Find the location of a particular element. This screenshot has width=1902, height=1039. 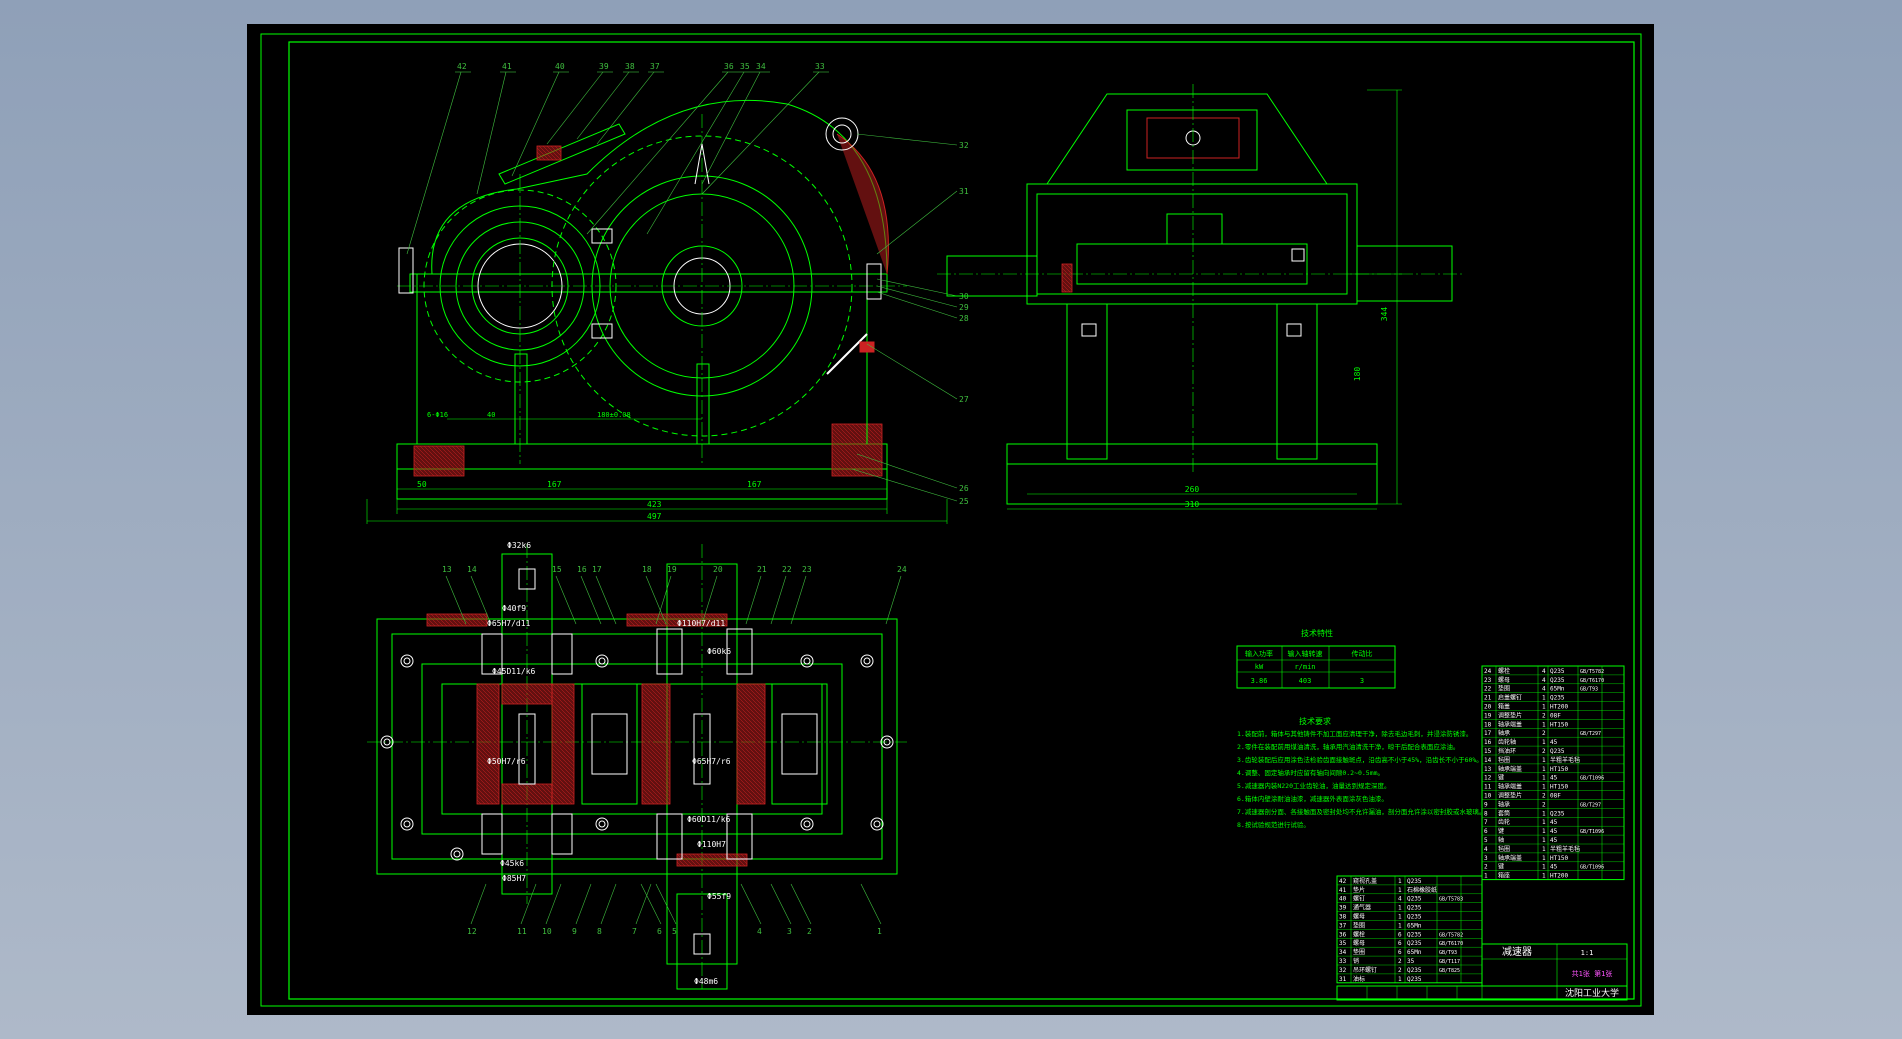

tech-req-line: 7.减速器剖分面、各接触面及密封处均不允许漏油，剖分面允许涂以密封胶或水玻璃。 is located at coordinates (1361, 811).